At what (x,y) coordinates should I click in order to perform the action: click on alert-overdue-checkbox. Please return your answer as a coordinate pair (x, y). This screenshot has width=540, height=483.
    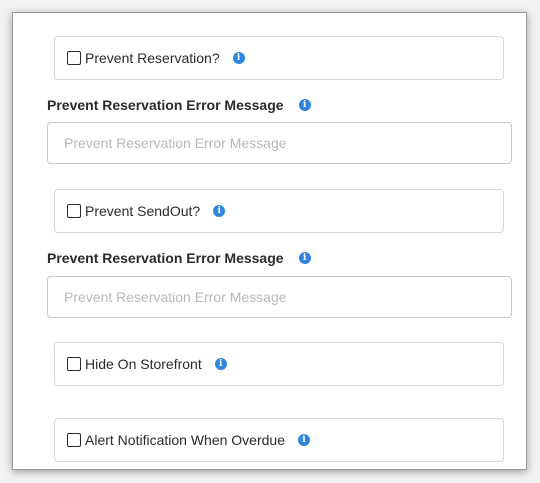
    Looking at the image, I should click on (74, 440).